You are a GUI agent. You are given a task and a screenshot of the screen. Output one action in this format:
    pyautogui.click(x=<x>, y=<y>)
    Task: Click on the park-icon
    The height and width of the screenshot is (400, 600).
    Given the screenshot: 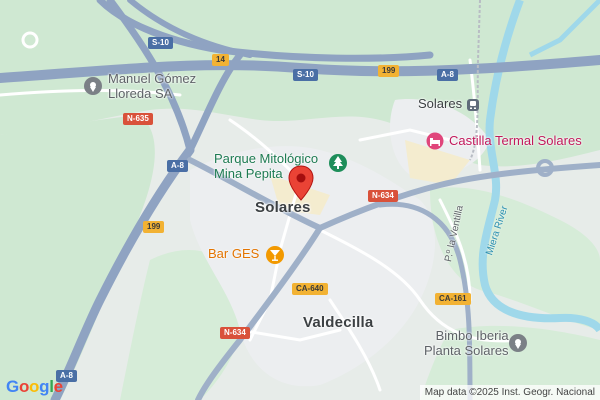 What is the action you would take?
    pyautogui.click(x=338, y=163)
    